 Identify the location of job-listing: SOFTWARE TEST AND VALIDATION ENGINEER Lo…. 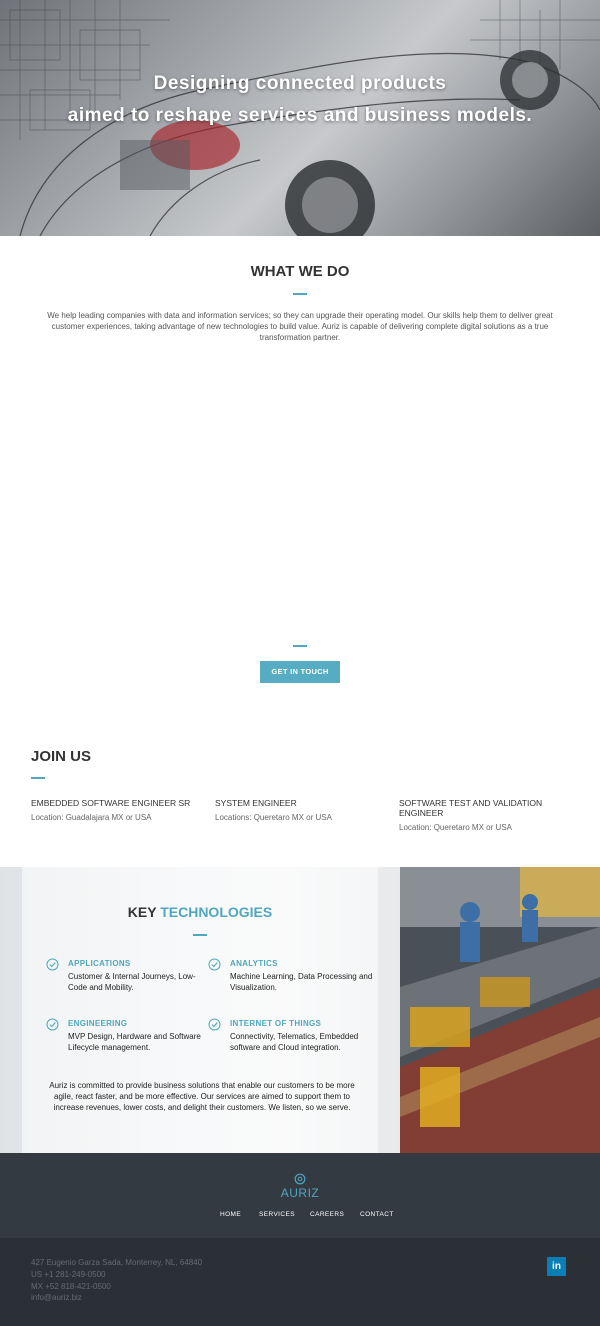
(484, 815).